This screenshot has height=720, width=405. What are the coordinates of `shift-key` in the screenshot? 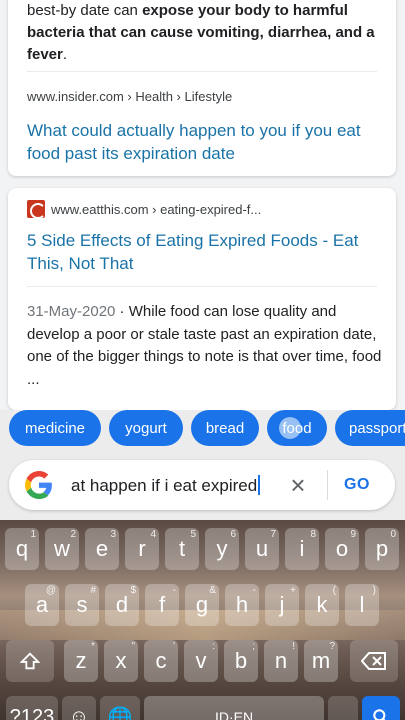 It's located at (30, 661).